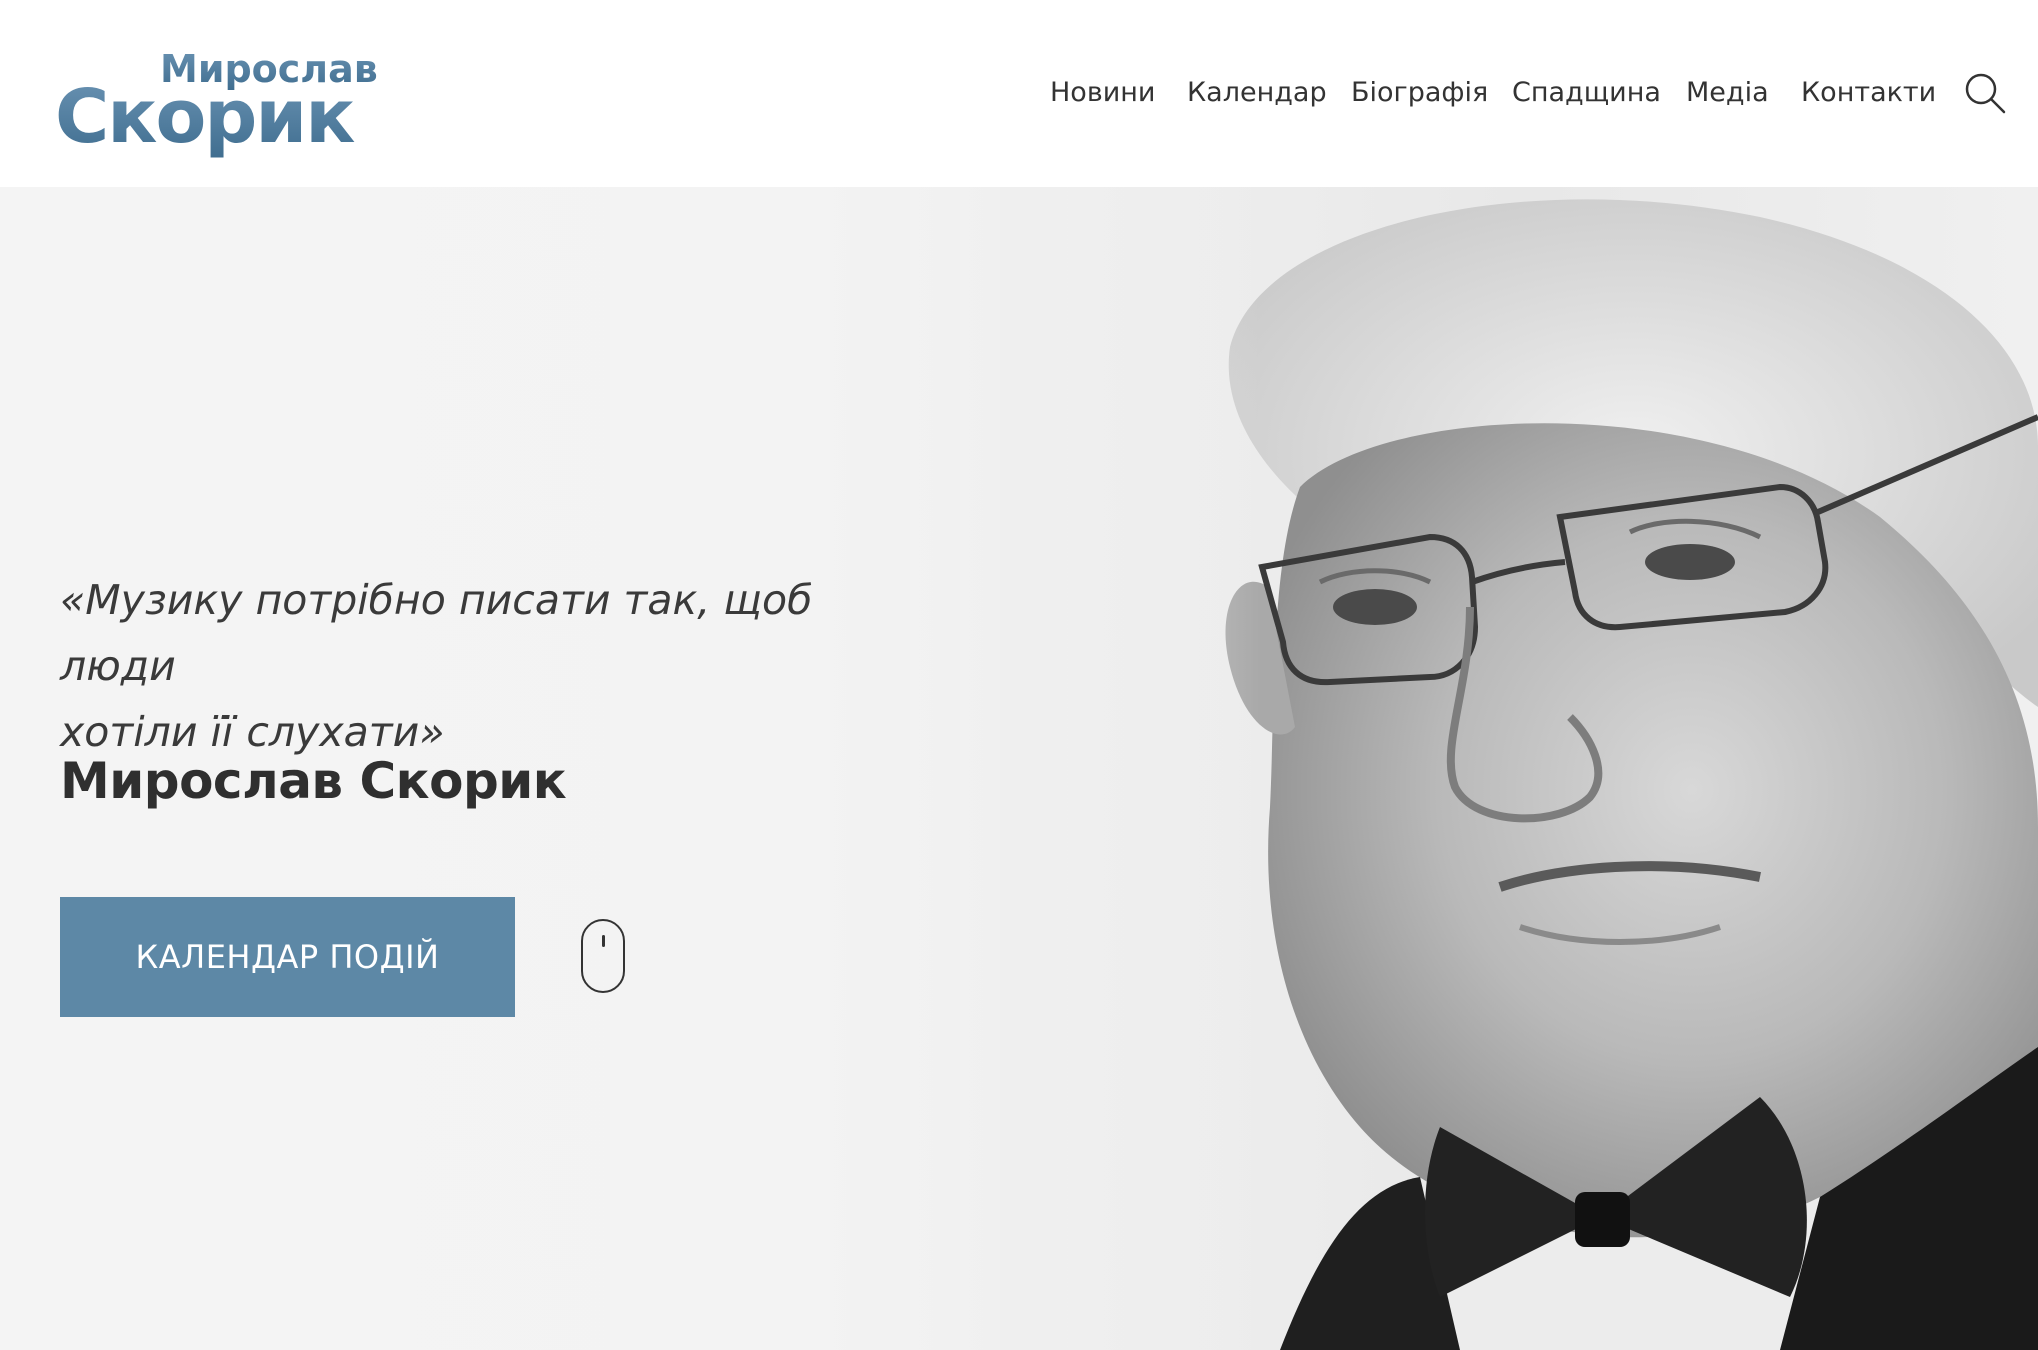 Image resolution: width=2038 pixels, height=1350 pixels. What do you see at coordinates (603, 941) in the screenshot?
I see `scroll-wheel` at bounding box center [603, 941].